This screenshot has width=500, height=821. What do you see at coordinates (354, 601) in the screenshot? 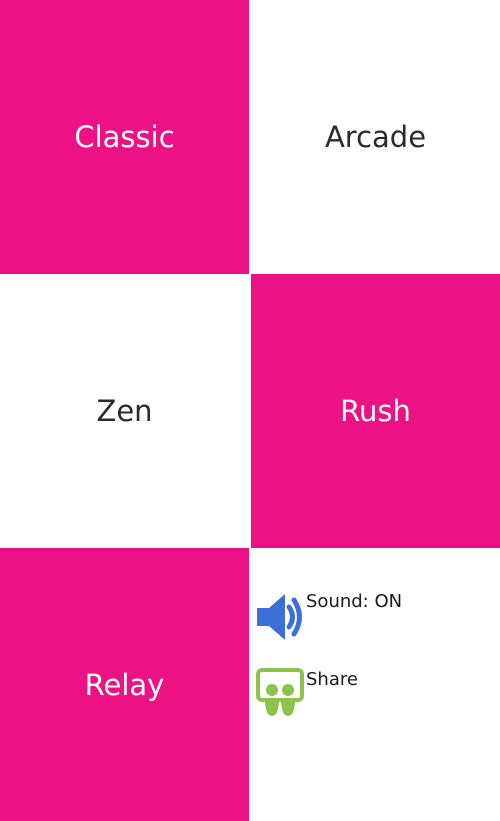
I see `sound-label: Sound: ON` at bounding box center [354, 601].